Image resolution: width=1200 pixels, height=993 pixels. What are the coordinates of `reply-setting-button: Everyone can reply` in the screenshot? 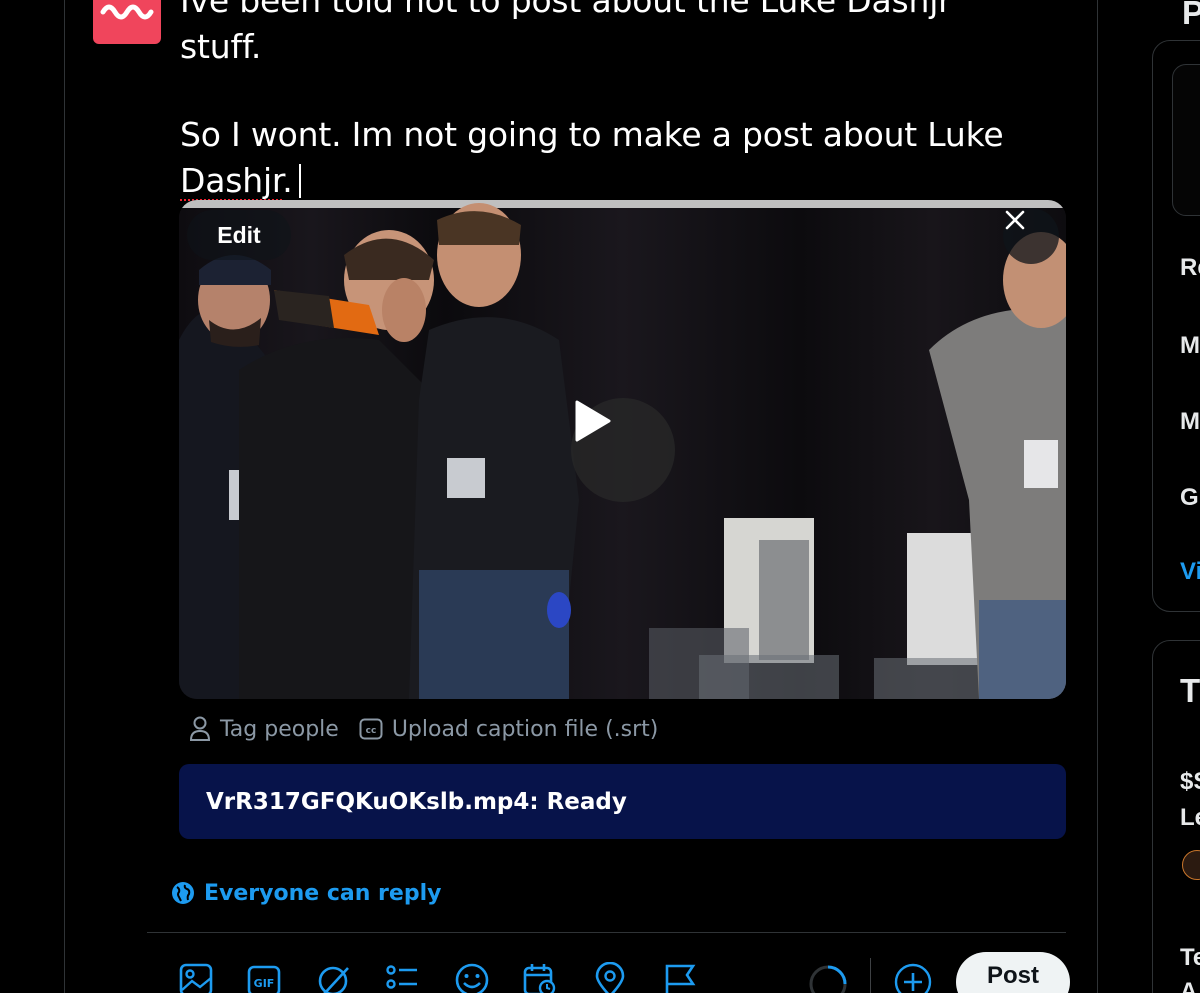 It's located at (306, 893).